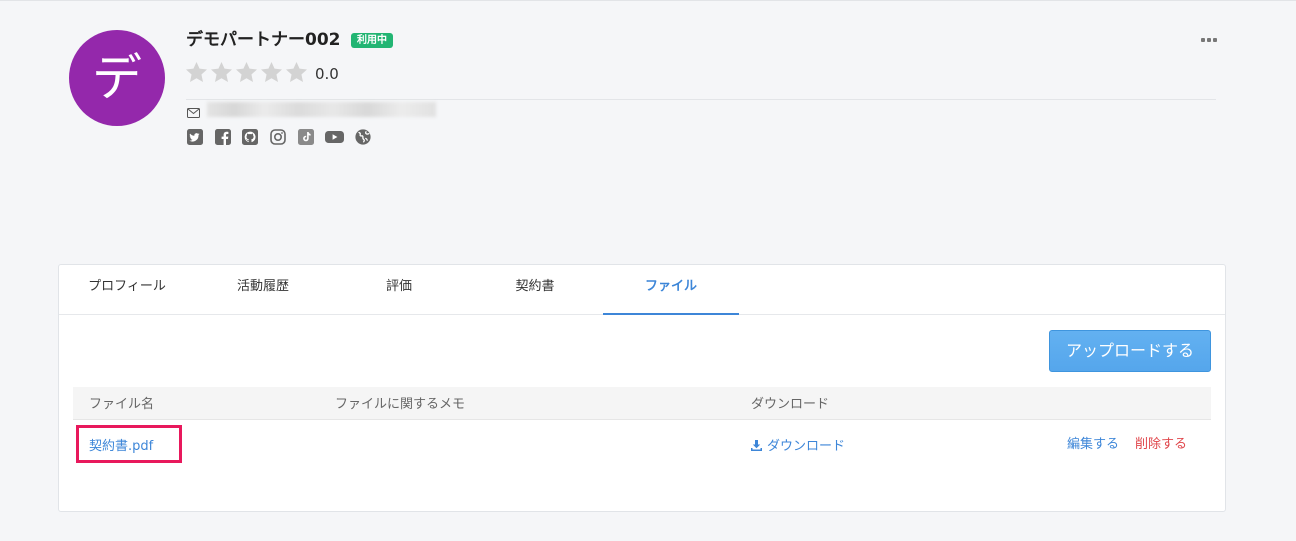 The image size is (1296, 541). I want to click on github-icon, so click(250, 137).